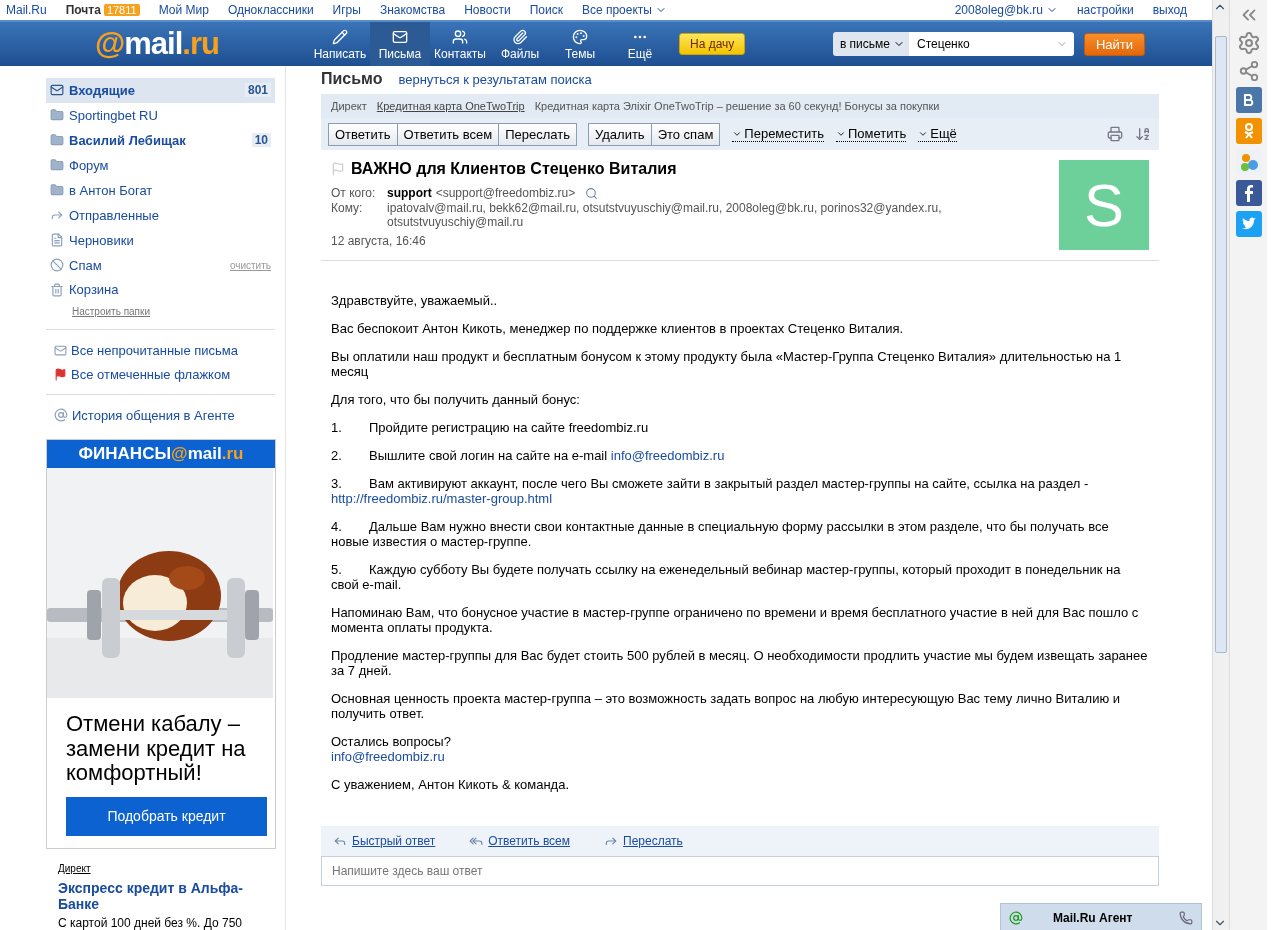  I want to click on direct-label: Директ, so click(75, 868).